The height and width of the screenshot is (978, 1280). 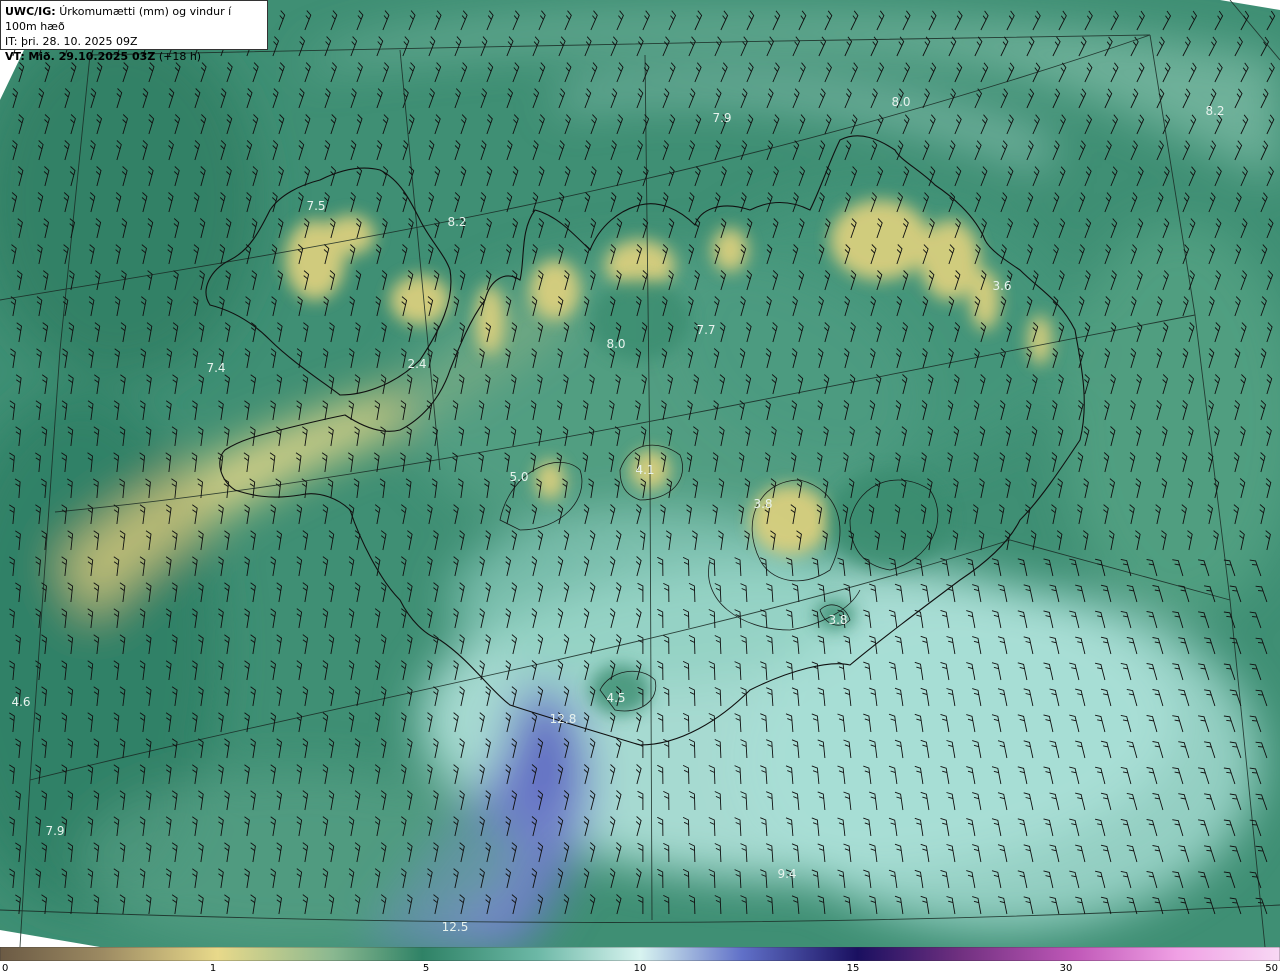 What do you see at coordinates (455, 927) in the screenshot?
I see `value-label: 12.5` at bounding box center [455, 927].